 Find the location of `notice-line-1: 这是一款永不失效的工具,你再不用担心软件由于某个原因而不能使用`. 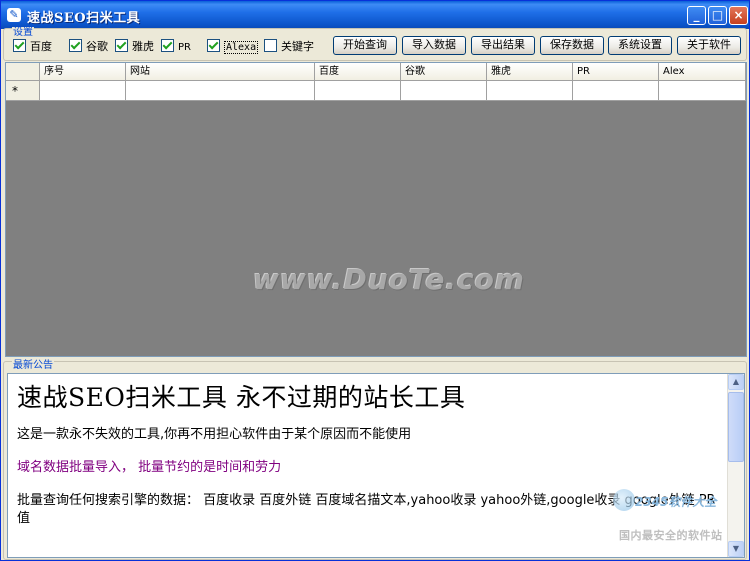

notice-line-1: 这是一款永不失效的工具,你再不用担心软件由于某个原因而不能使用 is located at coordinates (214, 434).